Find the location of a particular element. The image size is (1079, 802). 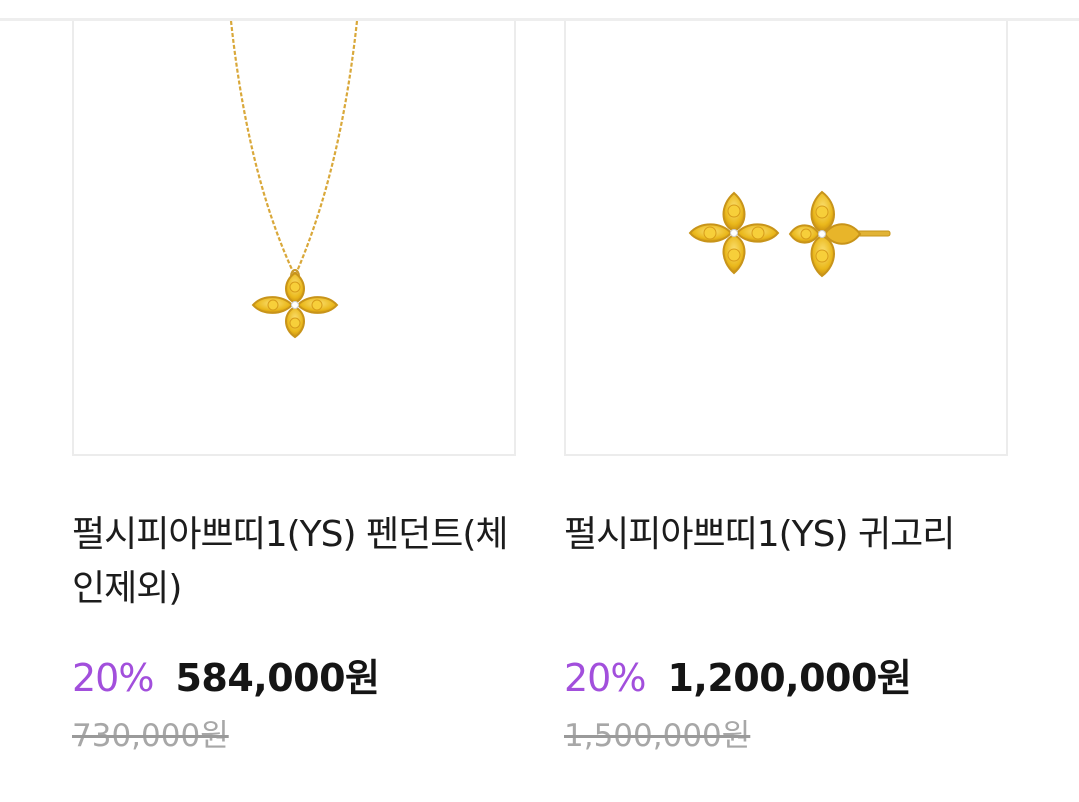

sale-price: 584,000원 is located at coordinates (277, 678).